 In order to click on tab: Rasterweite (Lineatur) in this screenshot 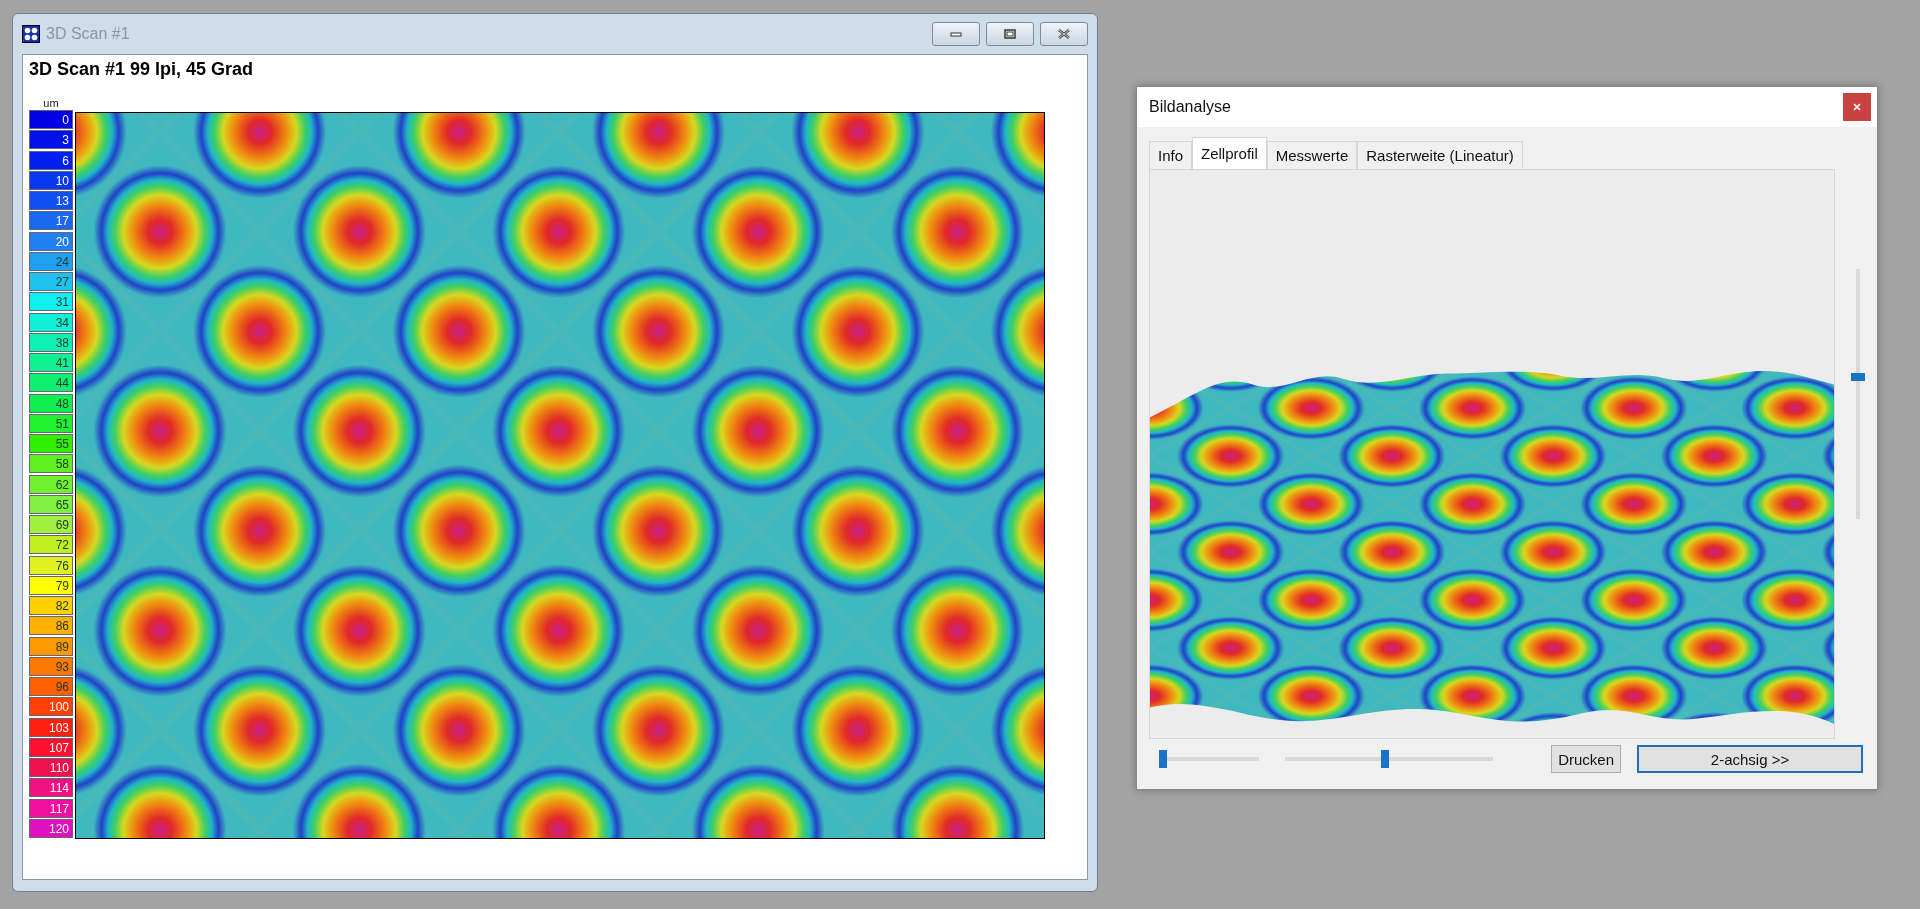, I will do `click(1440, 155)`.